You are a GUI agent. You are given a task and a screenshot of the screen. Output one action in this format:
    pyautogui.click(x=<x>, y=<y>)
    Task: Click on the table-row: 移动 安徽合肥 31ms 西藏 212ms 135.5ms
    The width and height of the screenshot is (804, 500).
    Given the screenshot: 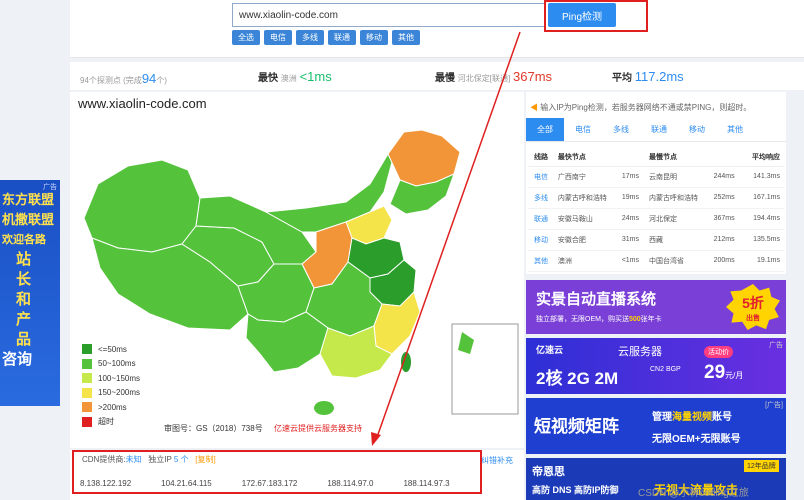 What is the action you would take?
    pyautogui.click(x=656, y=240)
    